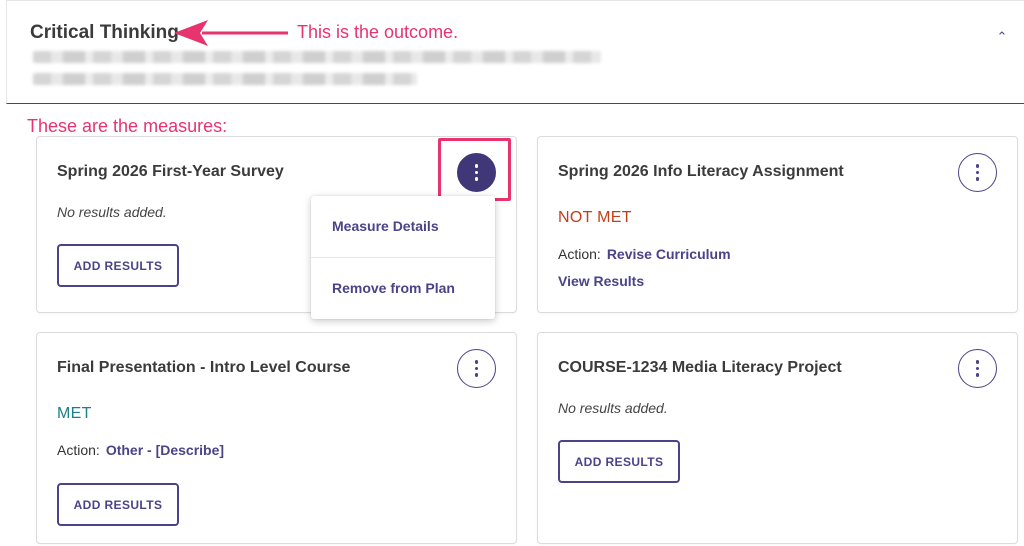 The width and height of the screenshot is (1024, 546). What do you see at coordinates (701, 171) in the screenshot?
I see `measure-title: Spring 2026 Info Literacy Assignment` at bounding box center [701, 171].